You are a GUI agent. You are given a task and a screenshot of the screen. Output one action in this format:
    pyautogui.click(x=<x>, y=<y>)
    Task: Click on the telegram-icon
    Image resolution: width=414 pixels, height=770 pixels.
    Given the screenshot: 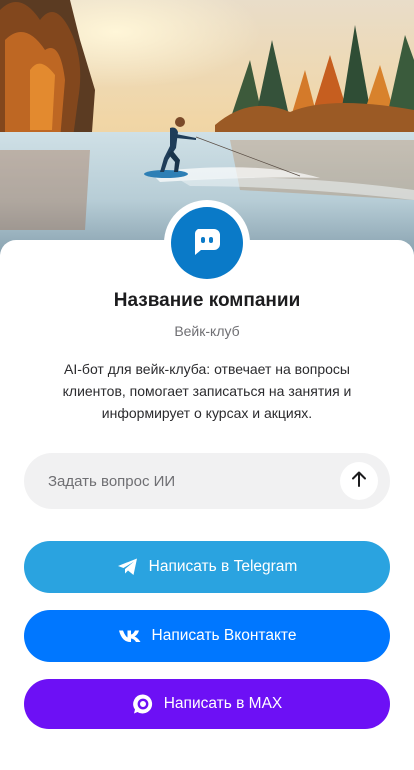 What is the action you would take?
    pyautogui.click(x=128, y=567)
    